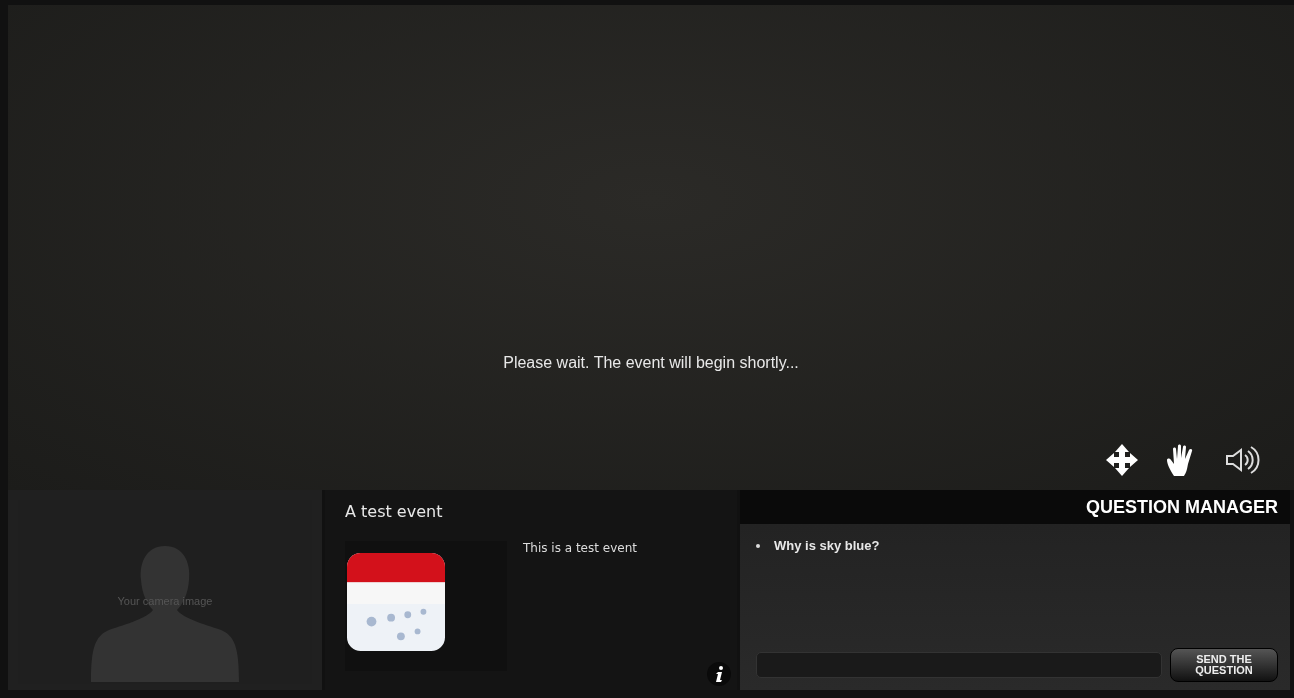  Describe the element at coordinates (758, 545) in the screenshot. I see `bullet-icon` at that location.